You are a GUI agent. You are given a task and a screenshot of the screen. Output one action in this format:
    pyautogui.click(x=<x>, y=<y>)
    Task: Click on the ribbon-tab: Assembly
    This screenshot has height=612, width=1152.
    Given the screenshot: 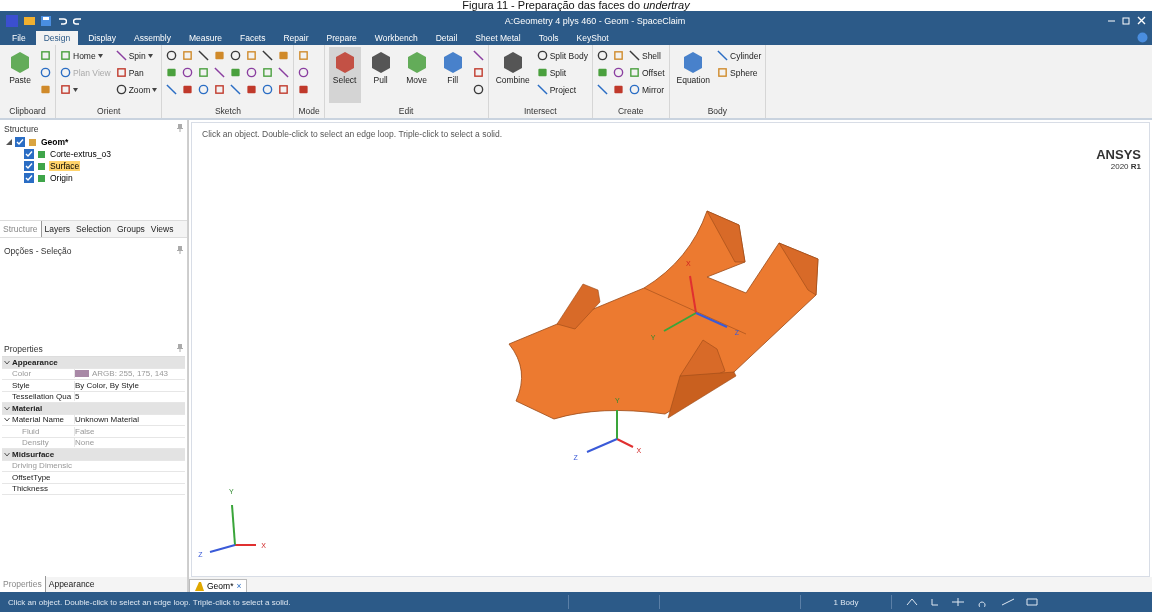 What is the action you would take?
    pyautogui.click(x=152, y=38)
    